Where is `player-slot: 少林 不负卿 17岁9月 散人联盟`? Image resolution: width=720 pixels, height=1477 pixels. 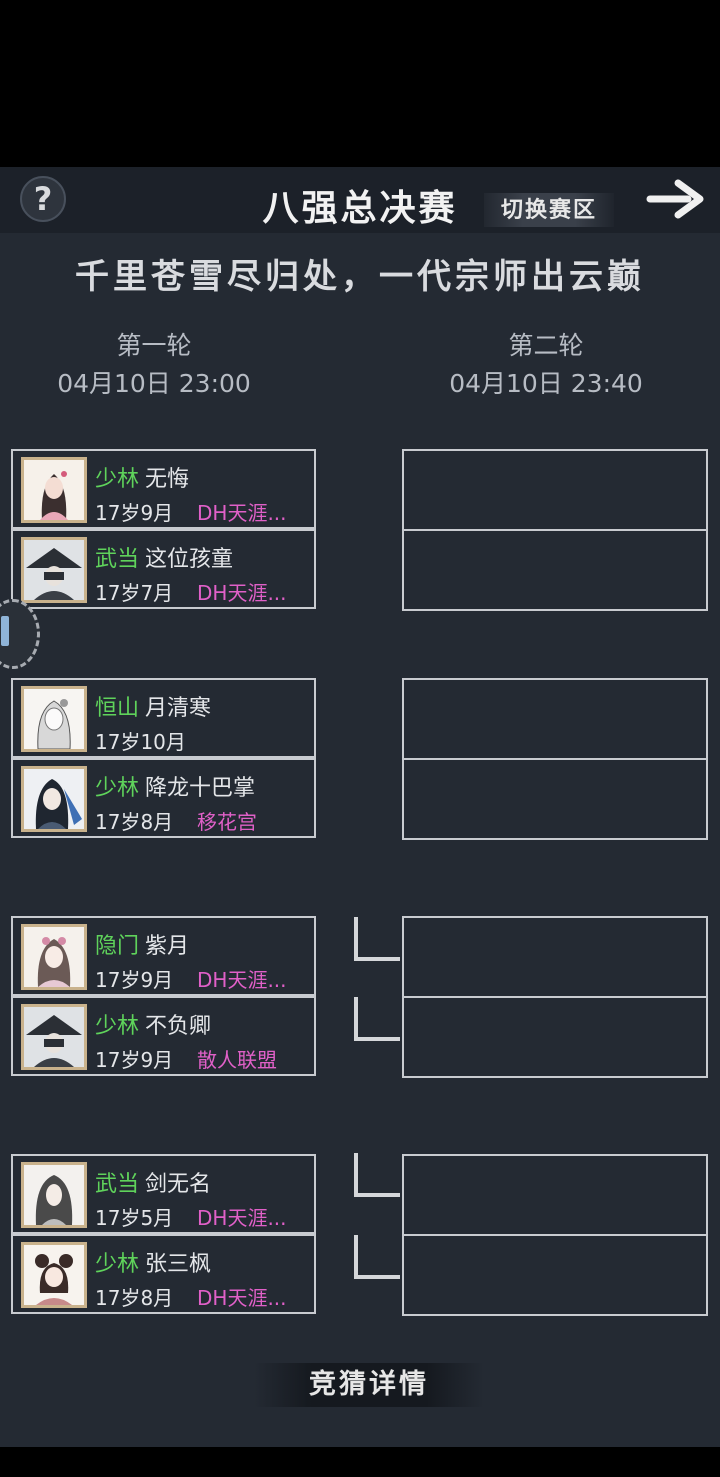 player-slot: 少林 不负卿 17岁9月 散人联盟 is located at coordinates (163, 1036).